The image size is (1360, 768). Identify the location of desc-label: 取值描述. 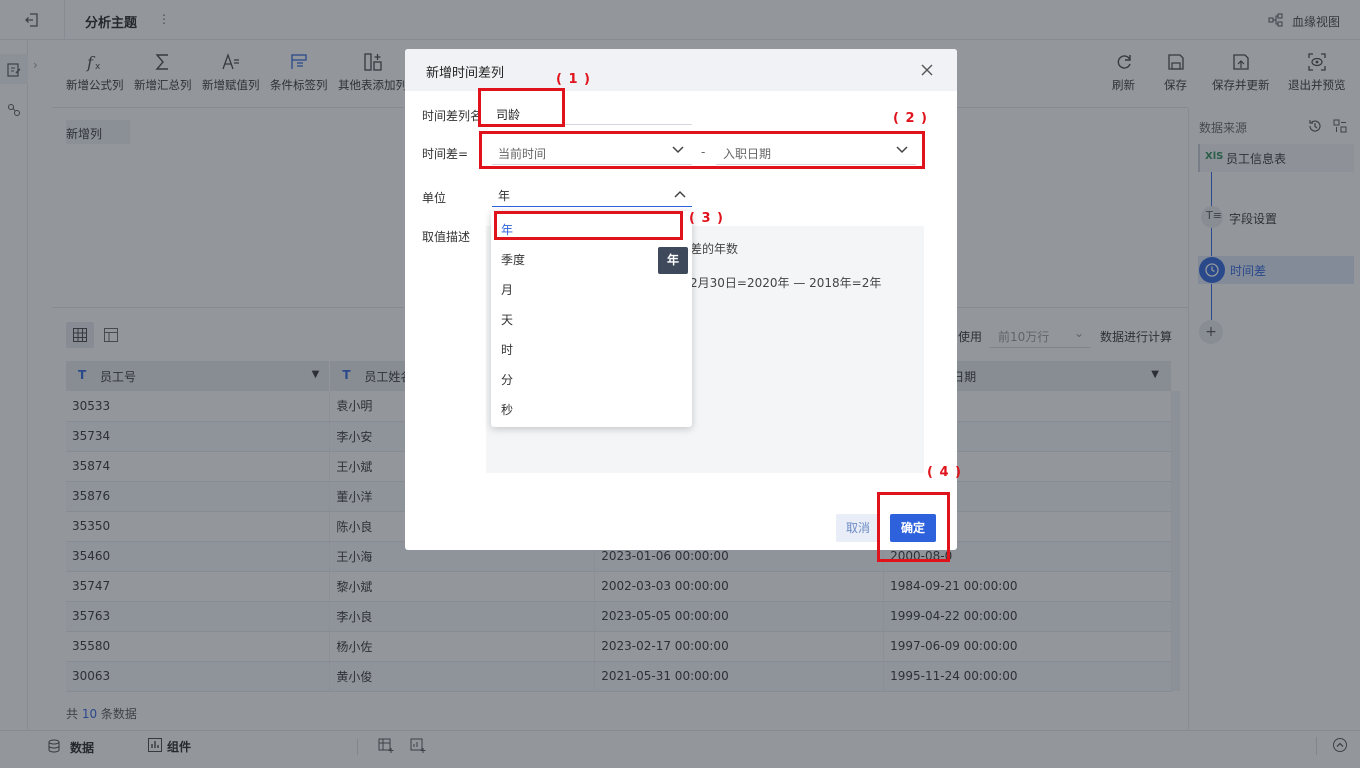
(446, 237).